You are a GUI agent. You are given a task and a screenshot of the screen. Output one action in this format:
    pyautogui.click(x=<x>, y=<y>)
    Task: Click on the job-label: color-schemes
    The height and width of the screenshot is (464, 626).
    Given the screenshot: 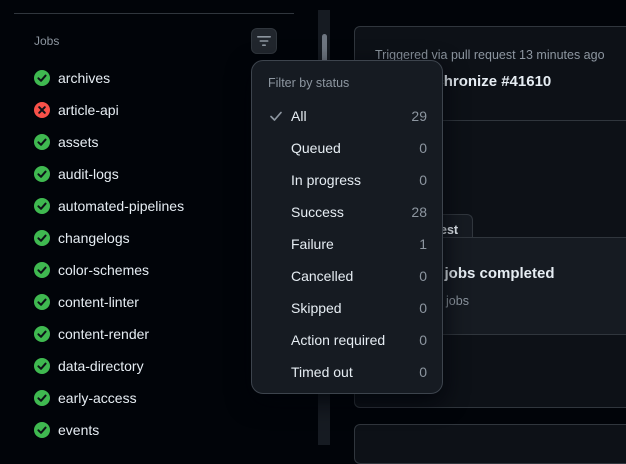 What is the action you would take?
    pyautogui.click(x=104, y=270)
    